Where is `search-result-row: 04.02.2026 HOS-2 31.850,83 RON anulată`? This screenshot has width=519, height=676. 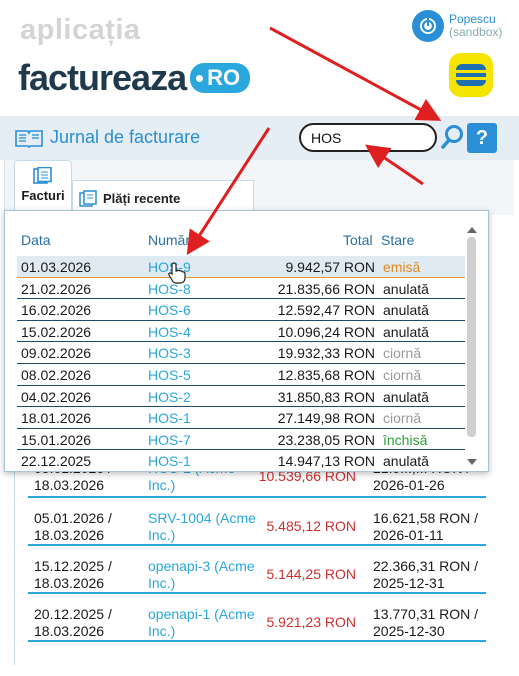 search-result-row: 04.02.2026 HOS-2 31.850,83 RON anulată is located at coordinates (241, 397).